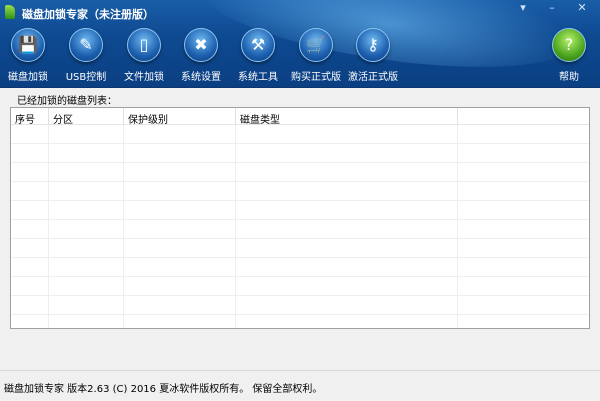 The height and width of the screenshot is (401, 600). I want to click on locked-disk-list-label: 已经加锁的磁盘列表：, so click(67, 101).